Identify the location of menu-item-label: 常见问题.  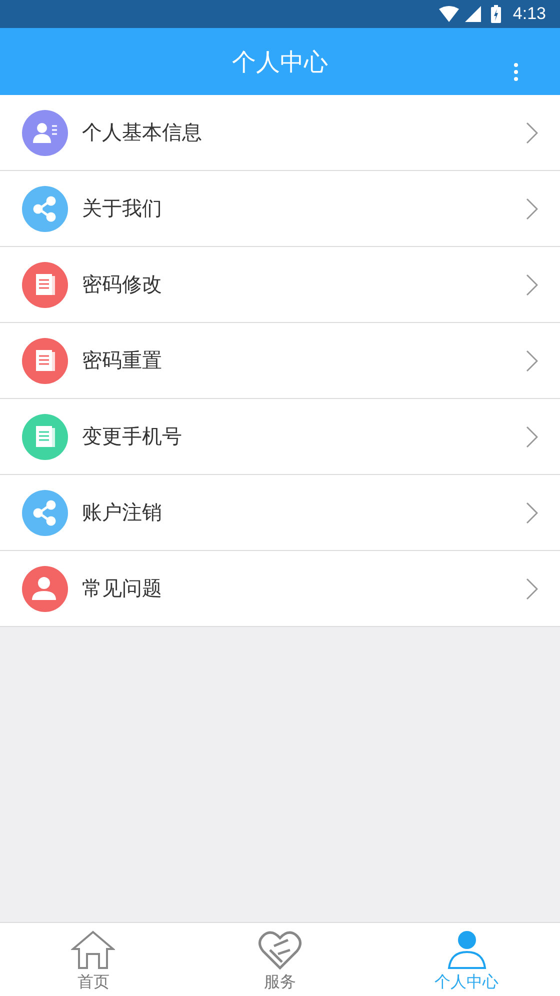
(122, 588).